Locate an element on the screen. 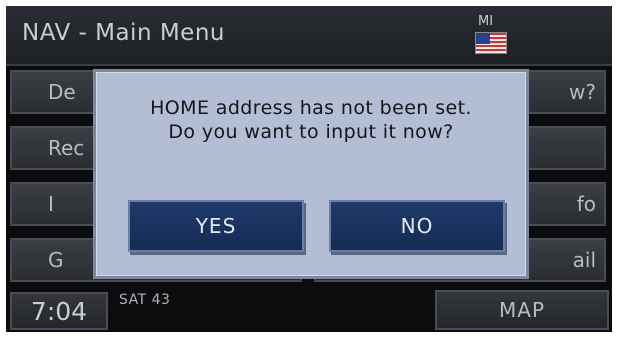 Image resolution: width=617 pixels, height=337 pixels. us-flag-icon is located at coordinates (491, 43).